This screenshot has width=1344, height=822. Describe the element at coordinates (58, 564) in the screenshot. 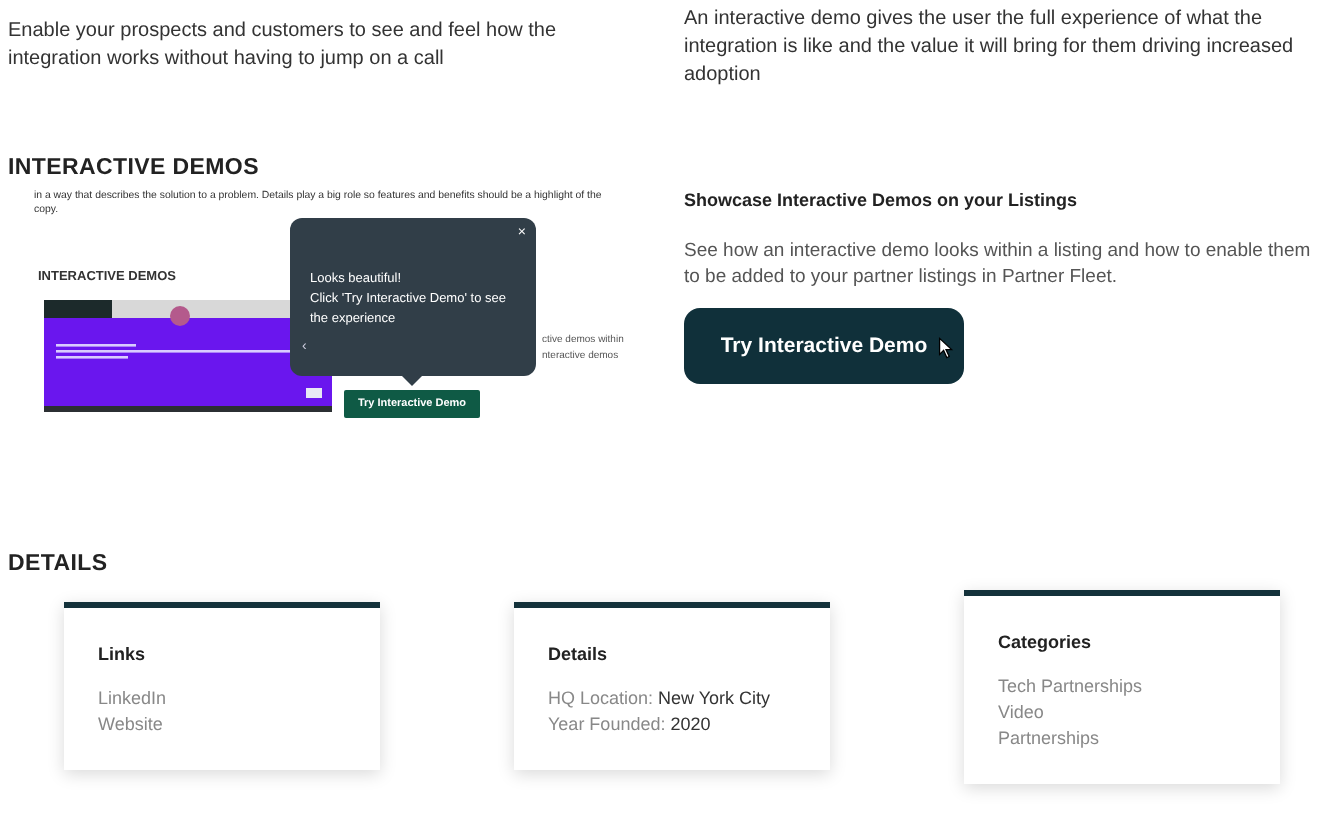

I see `section-heading: DETAILS` at that location.